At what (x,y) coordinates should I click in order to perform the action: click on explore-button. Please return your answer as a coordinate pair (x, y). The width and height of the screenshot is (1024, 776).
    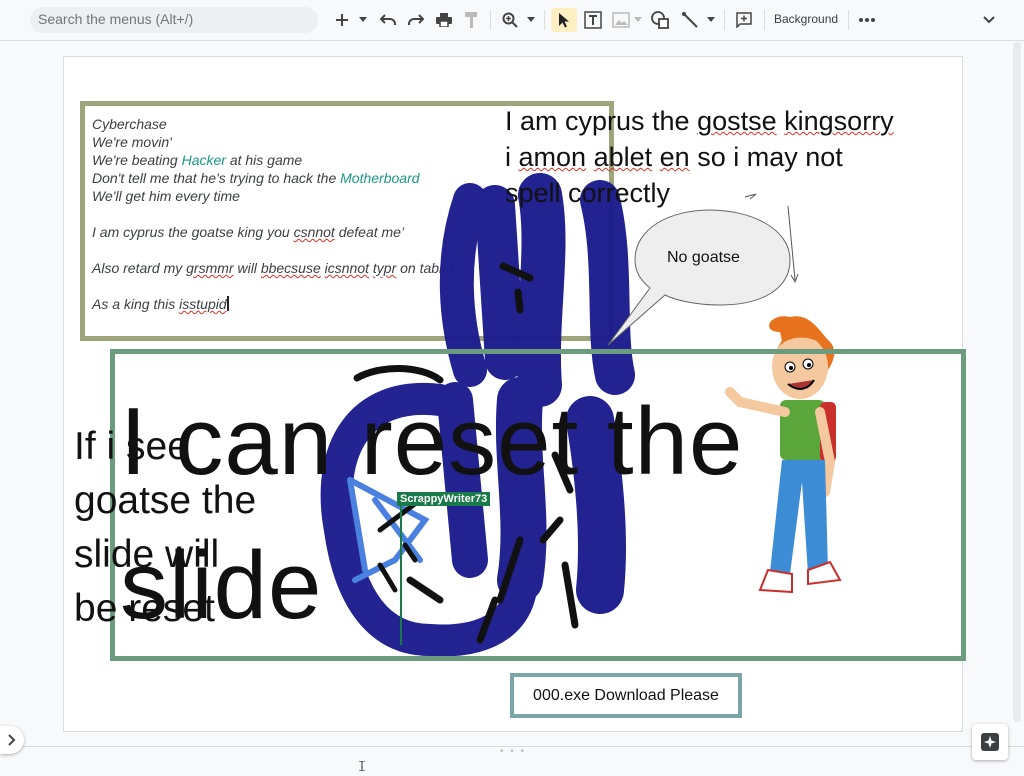
    Looking at the image, I should click on (990, 742).